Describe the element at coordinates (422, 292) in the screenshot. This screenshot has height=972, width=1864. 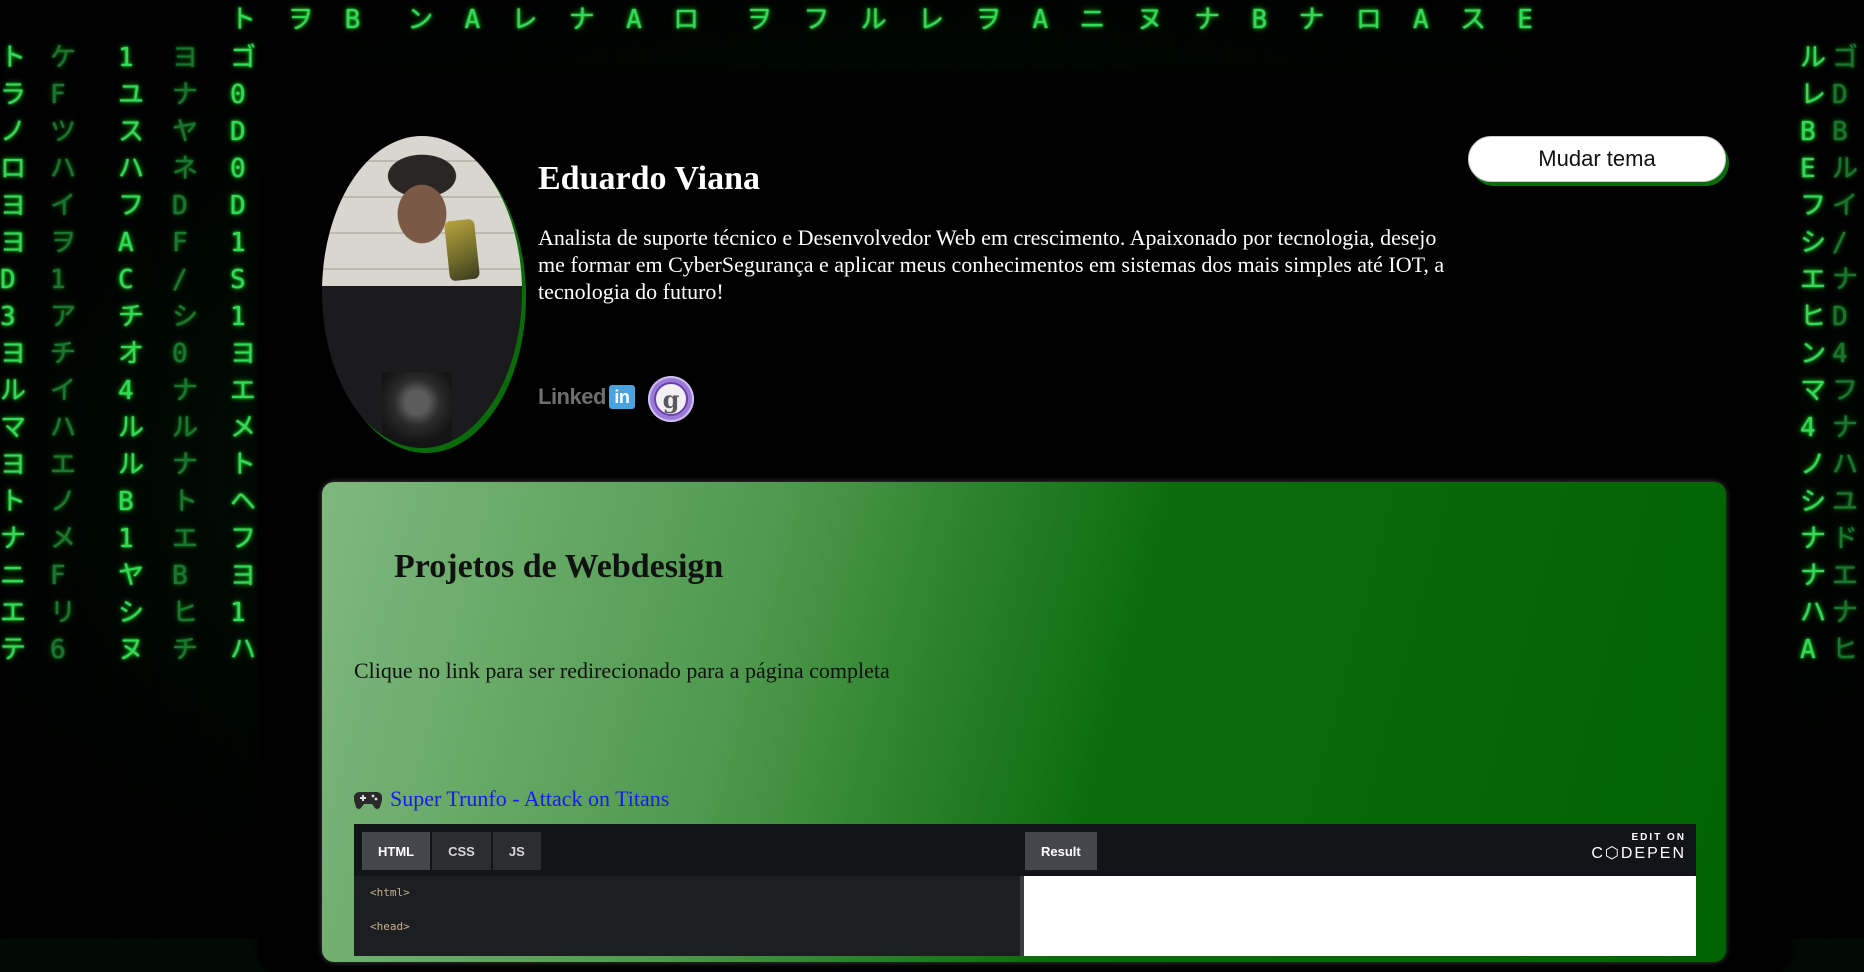
I see `profile-photo` at that location.